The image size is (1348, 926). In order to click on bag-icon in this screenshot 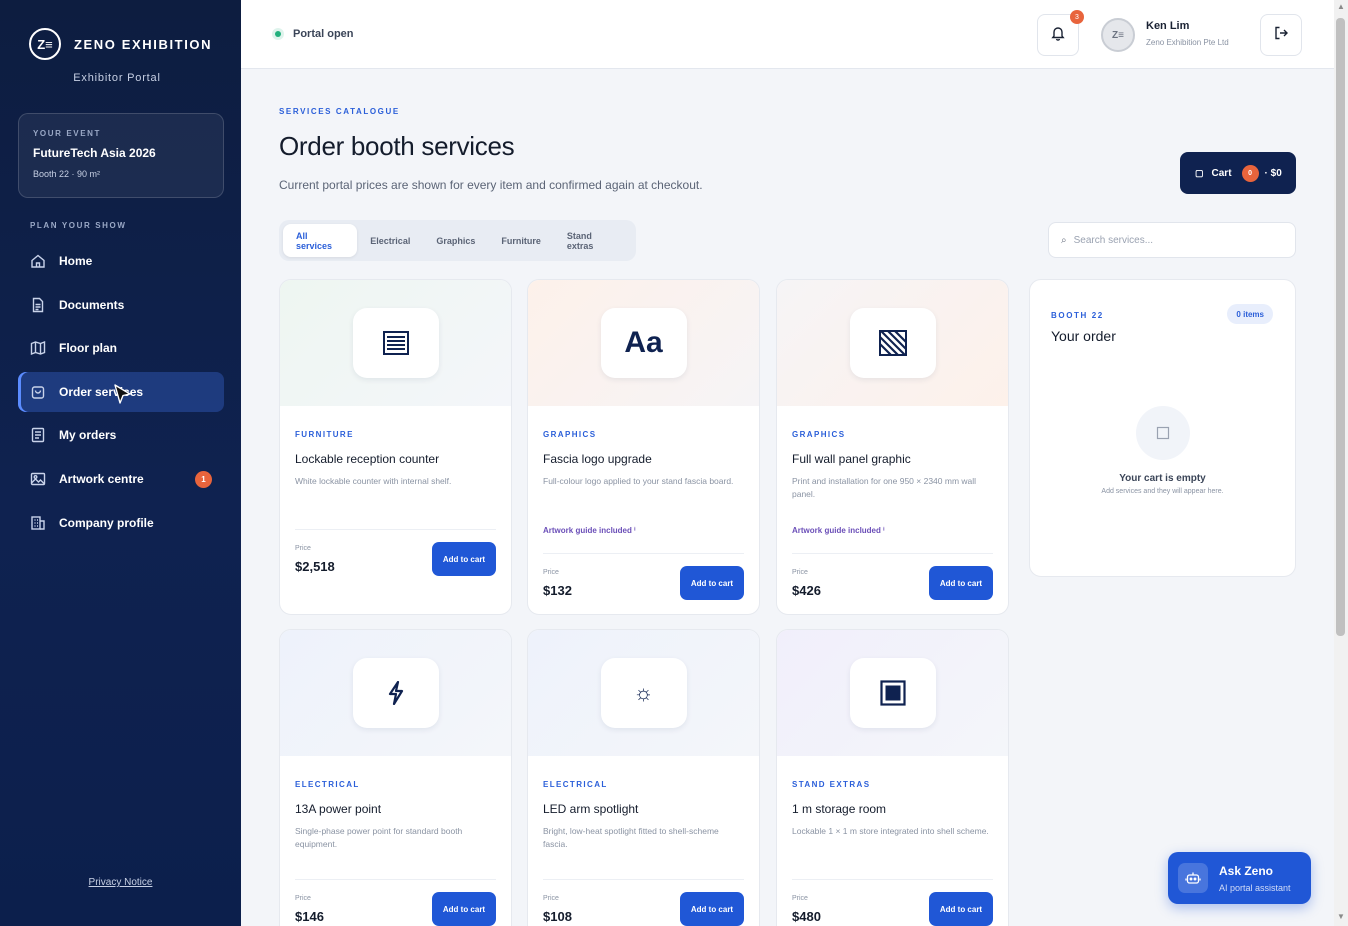, I will do `click(38, 392)`.